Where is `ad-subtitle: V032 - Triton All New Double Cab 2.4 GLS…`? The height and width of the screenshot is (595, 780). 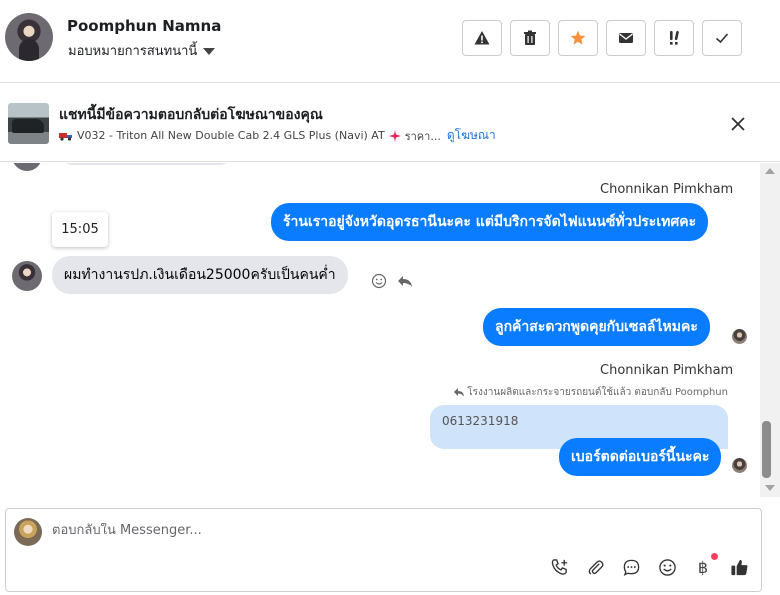
ad-subtitle: V032 - Triton All New Double Cab 2.4 GLS… is located at coordinates (277, 135).